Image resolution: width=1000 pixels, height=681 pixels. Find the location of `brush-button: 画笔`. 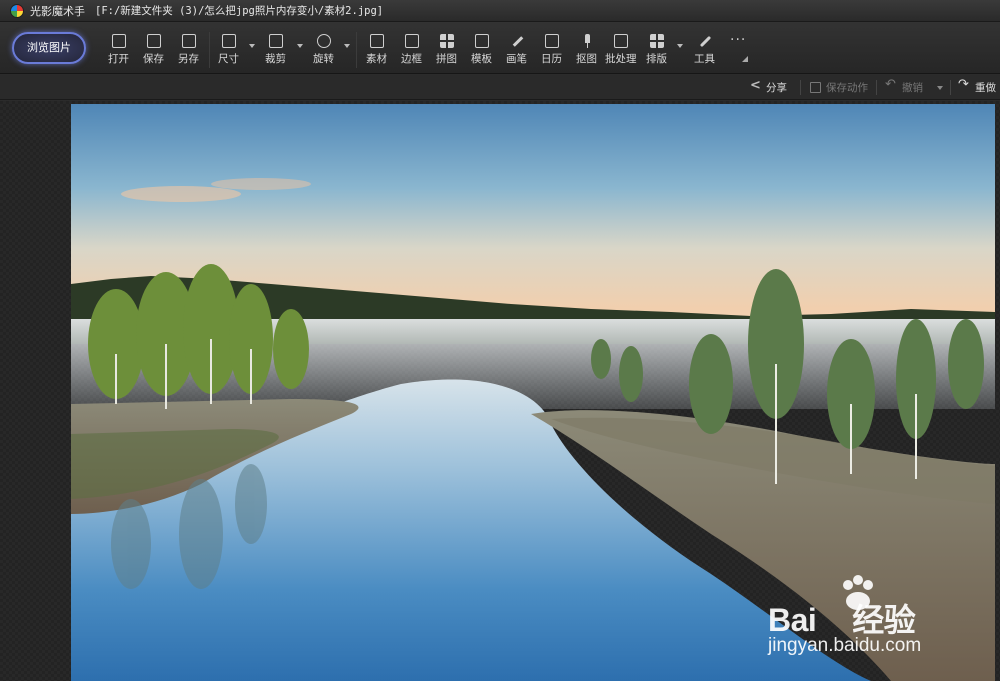

brush-button: 画笔 is located at coordinates (516, 51).